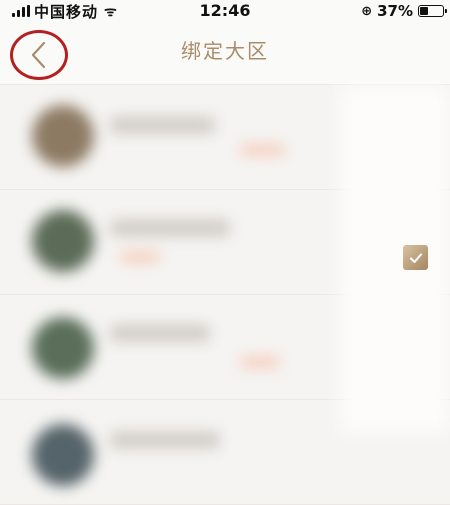 Image resolution: width=450 pixels, height=505 pixels. I want to click on status-bar: 中国移动 ᯤ 12:46 ⊕ 37%, so click(225, 11).